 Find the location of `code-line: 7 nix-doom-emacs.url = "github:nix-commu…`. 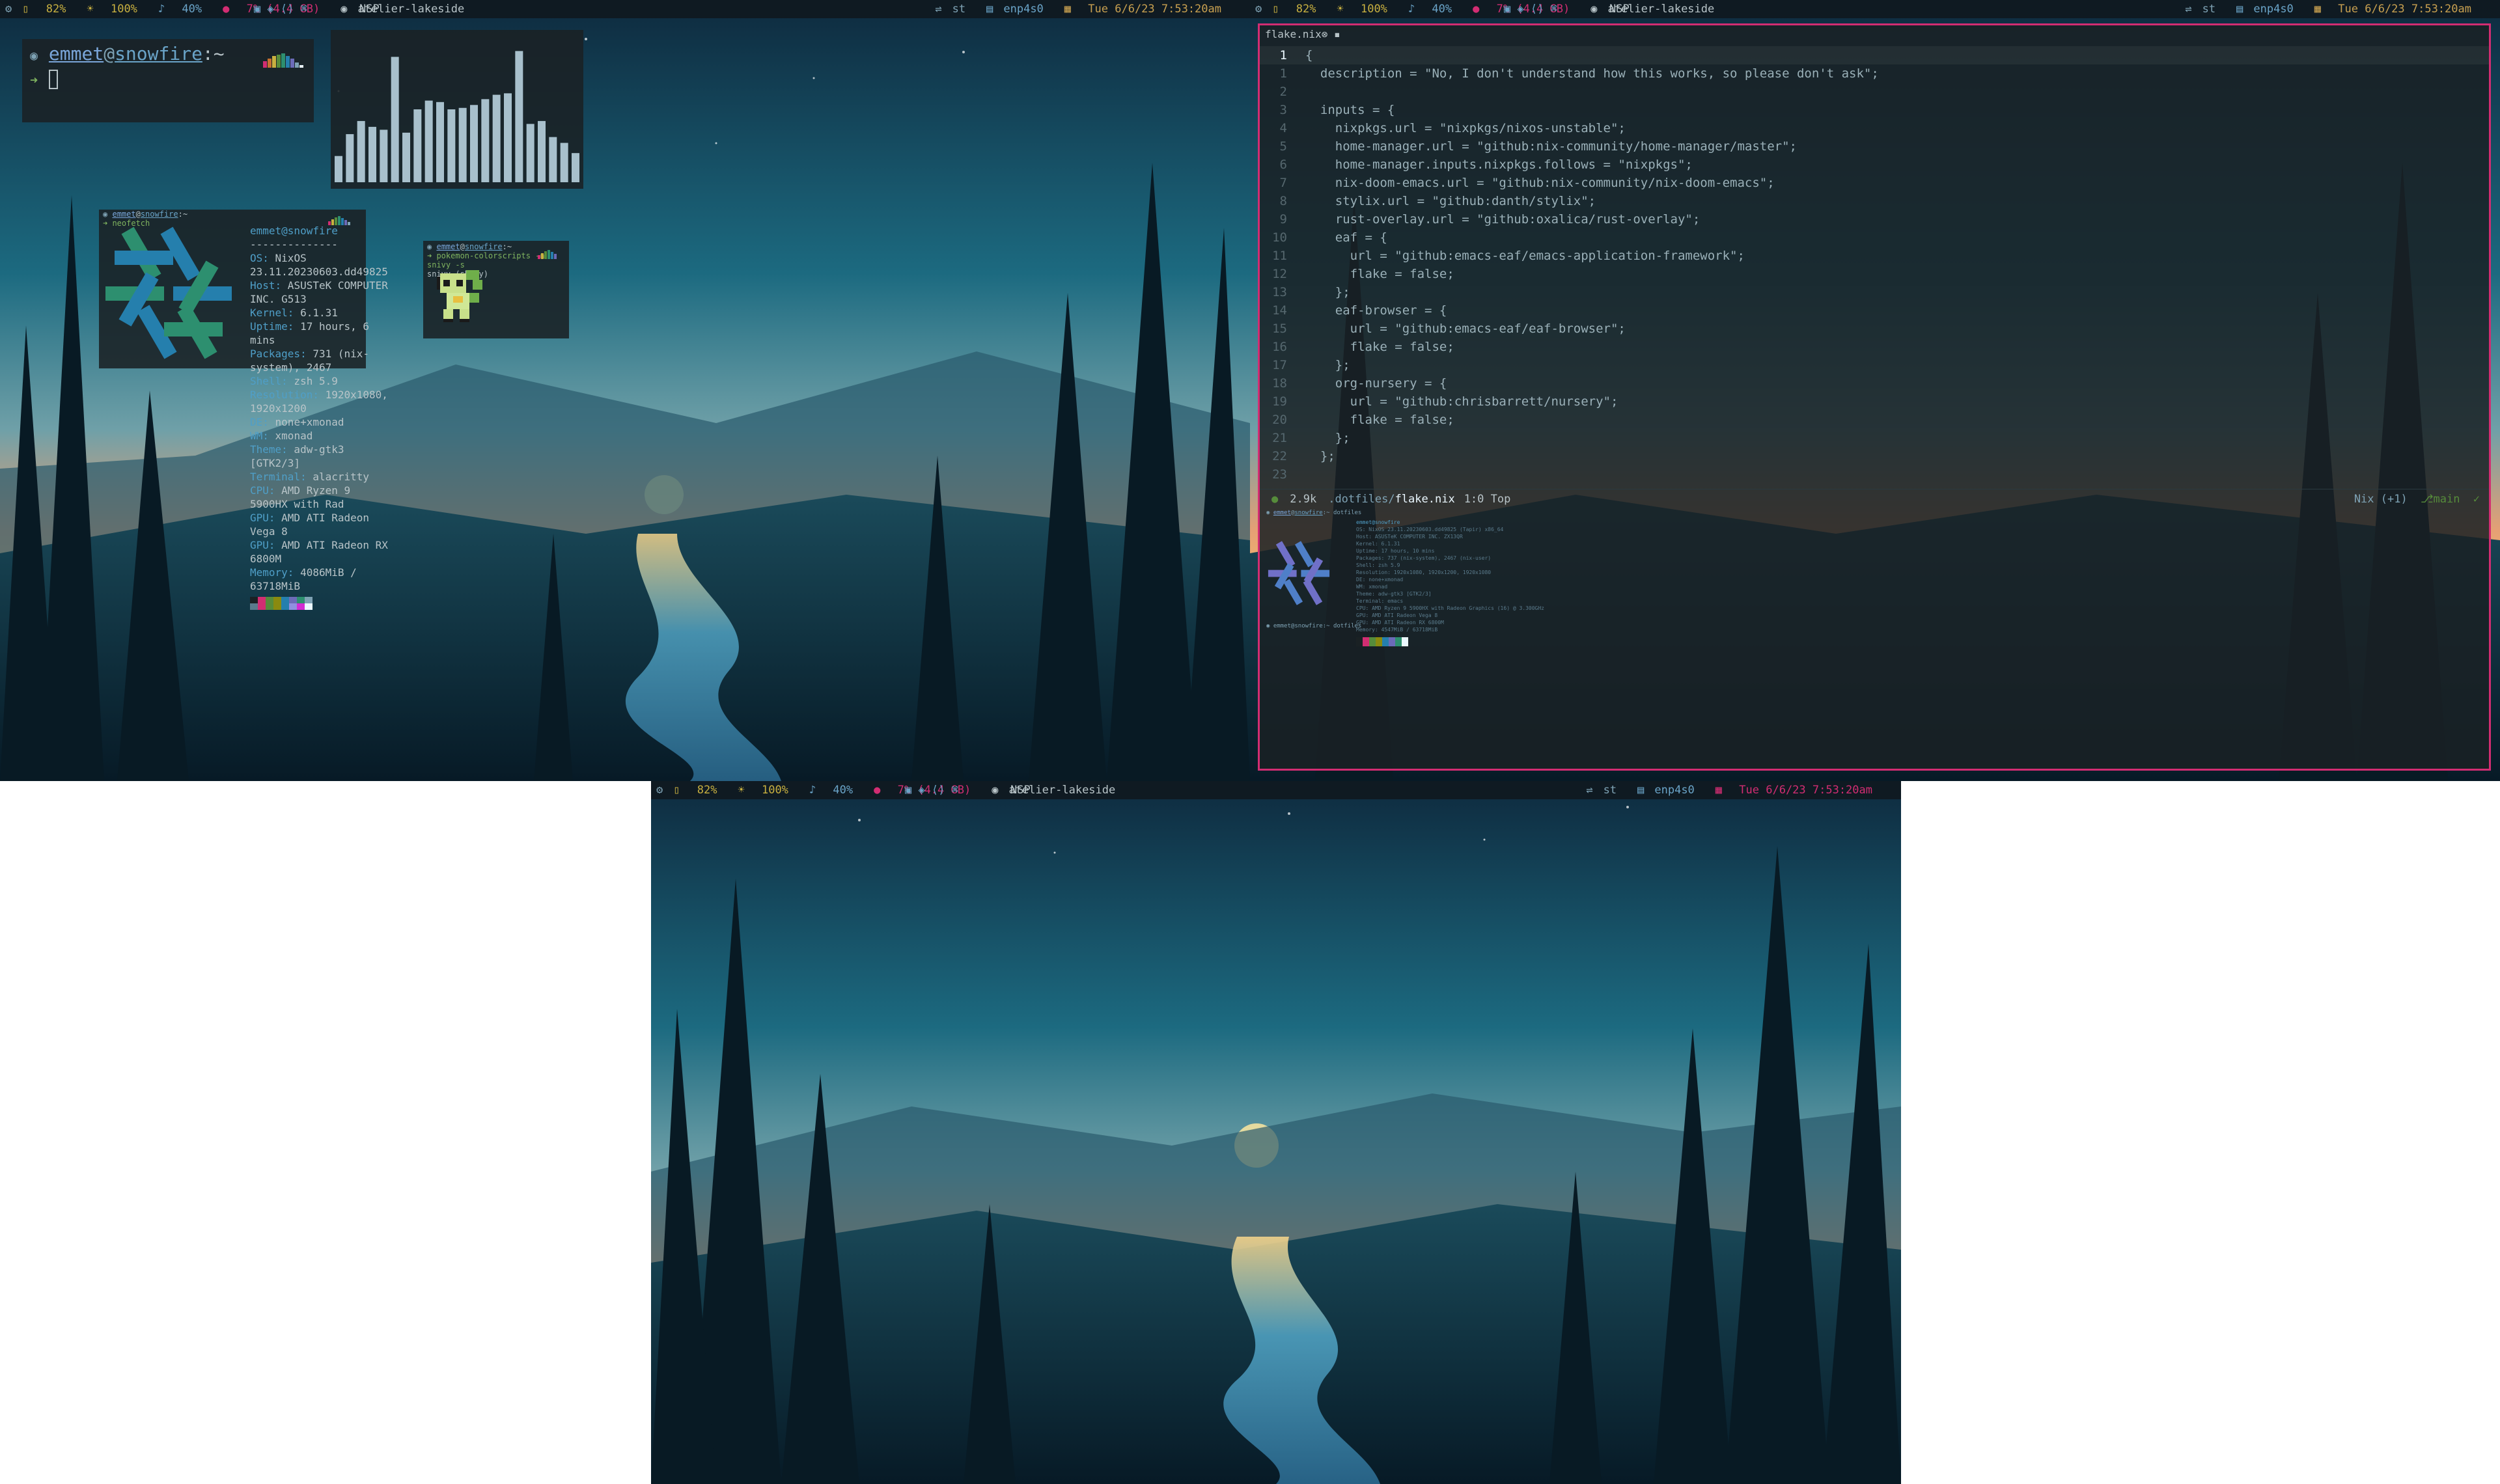

code-line: 7 nix-doom-emacs.url = "github:nix-commu… is located at coordinates (1874, 183).